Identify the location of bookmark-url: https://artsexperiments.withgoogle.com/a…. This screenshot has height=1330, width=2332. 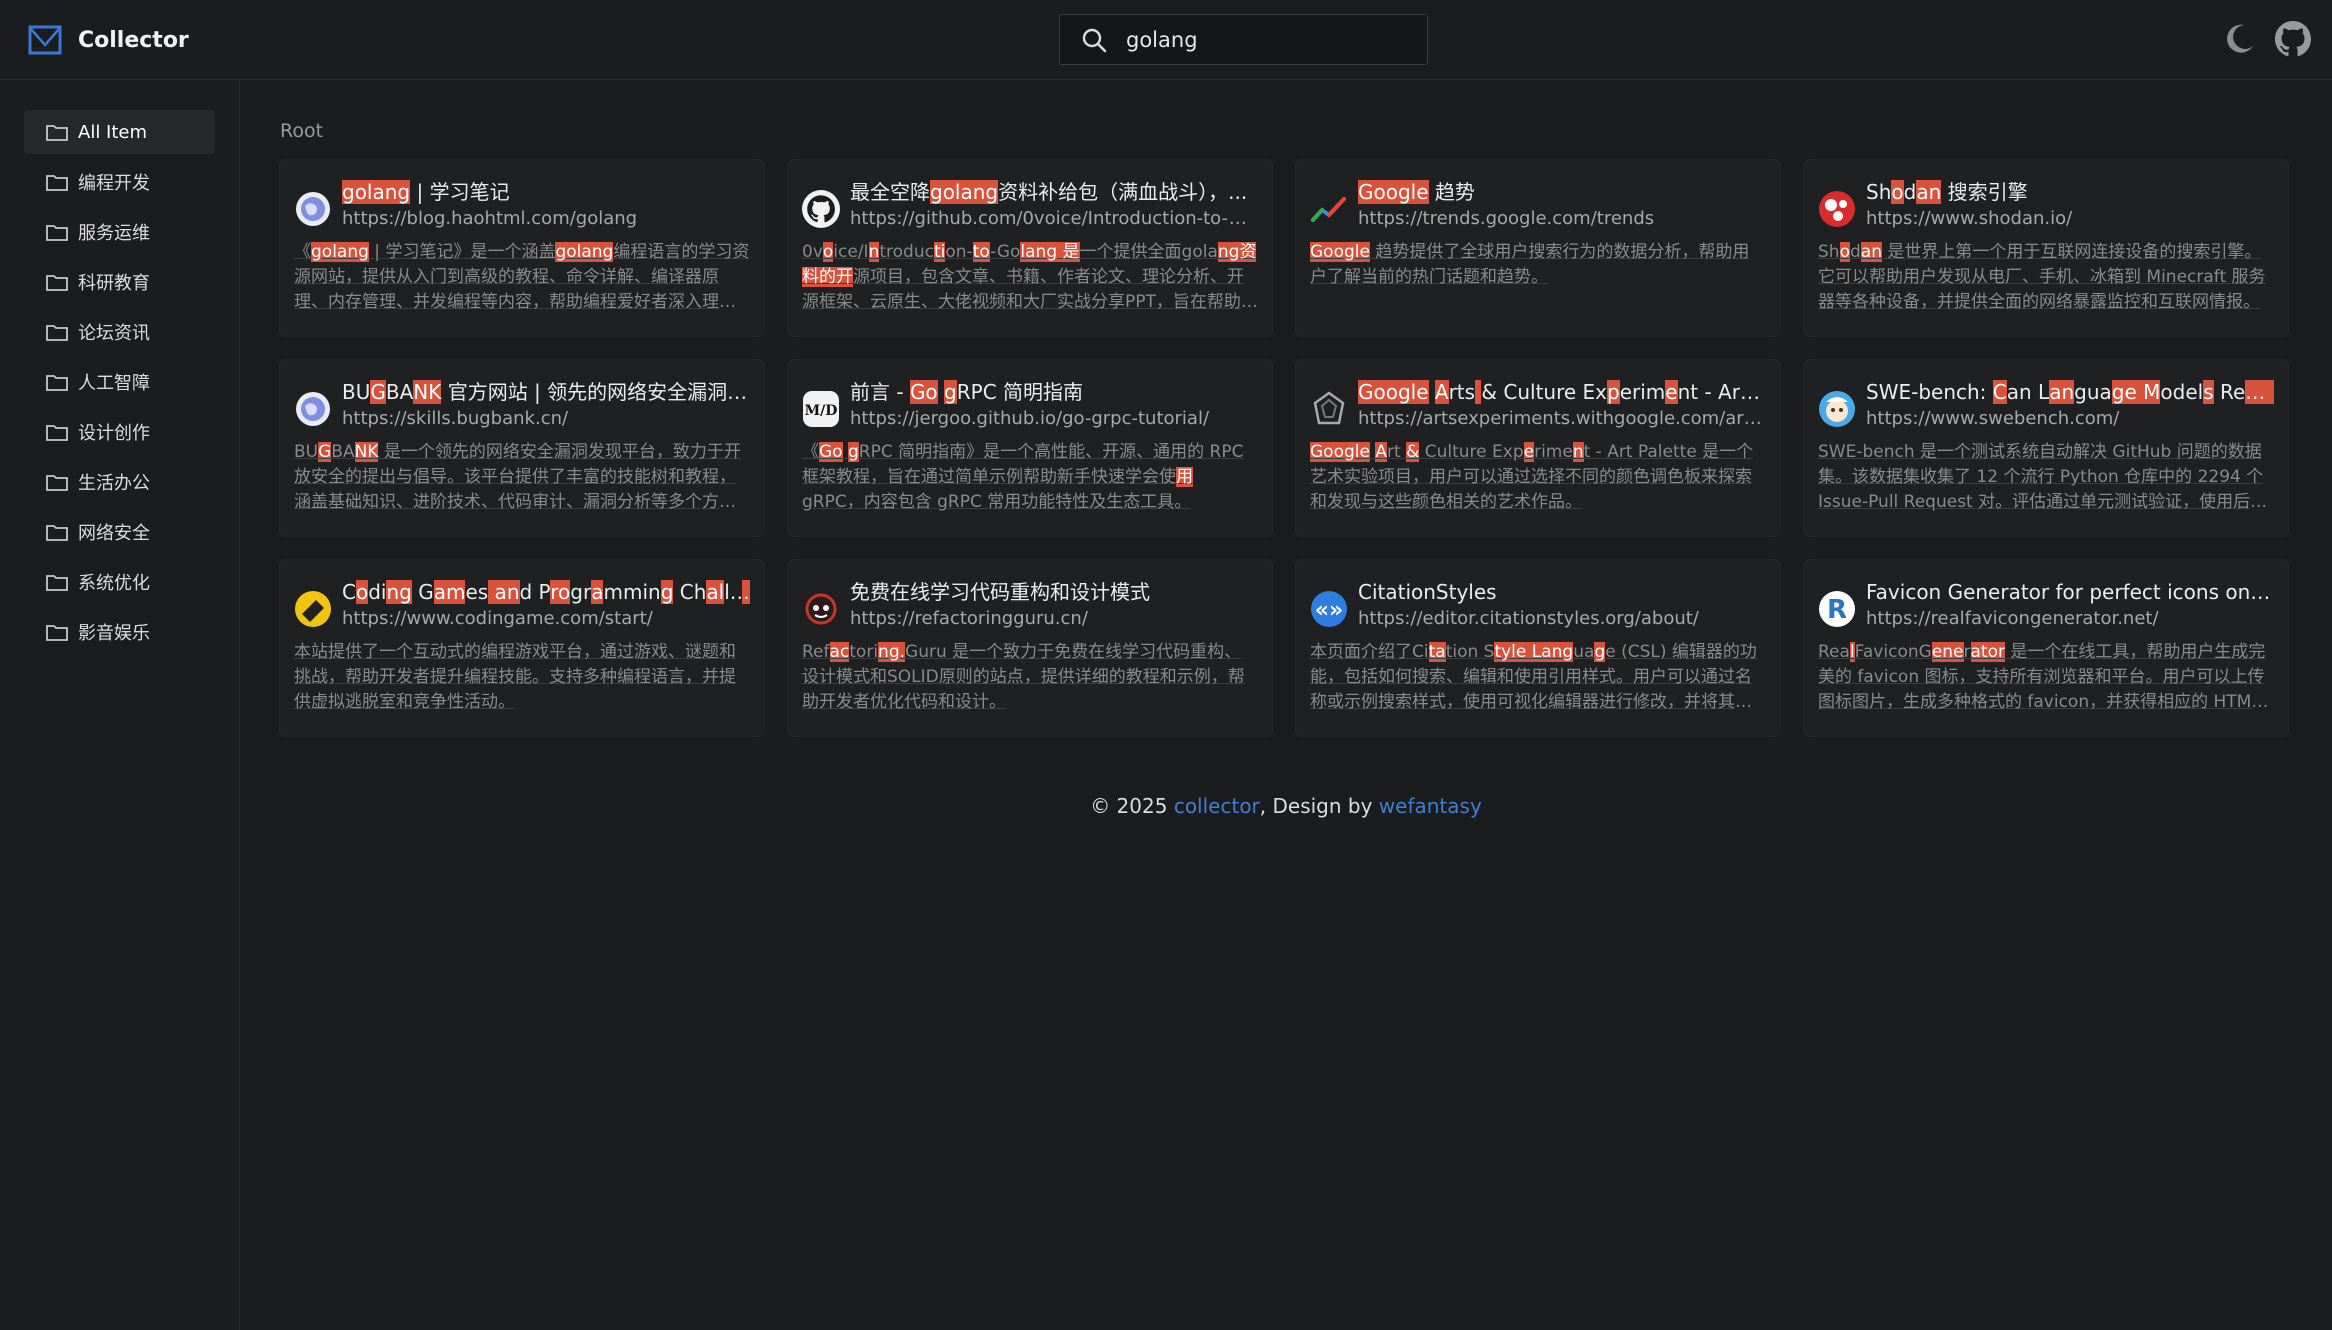
(1562, 419).